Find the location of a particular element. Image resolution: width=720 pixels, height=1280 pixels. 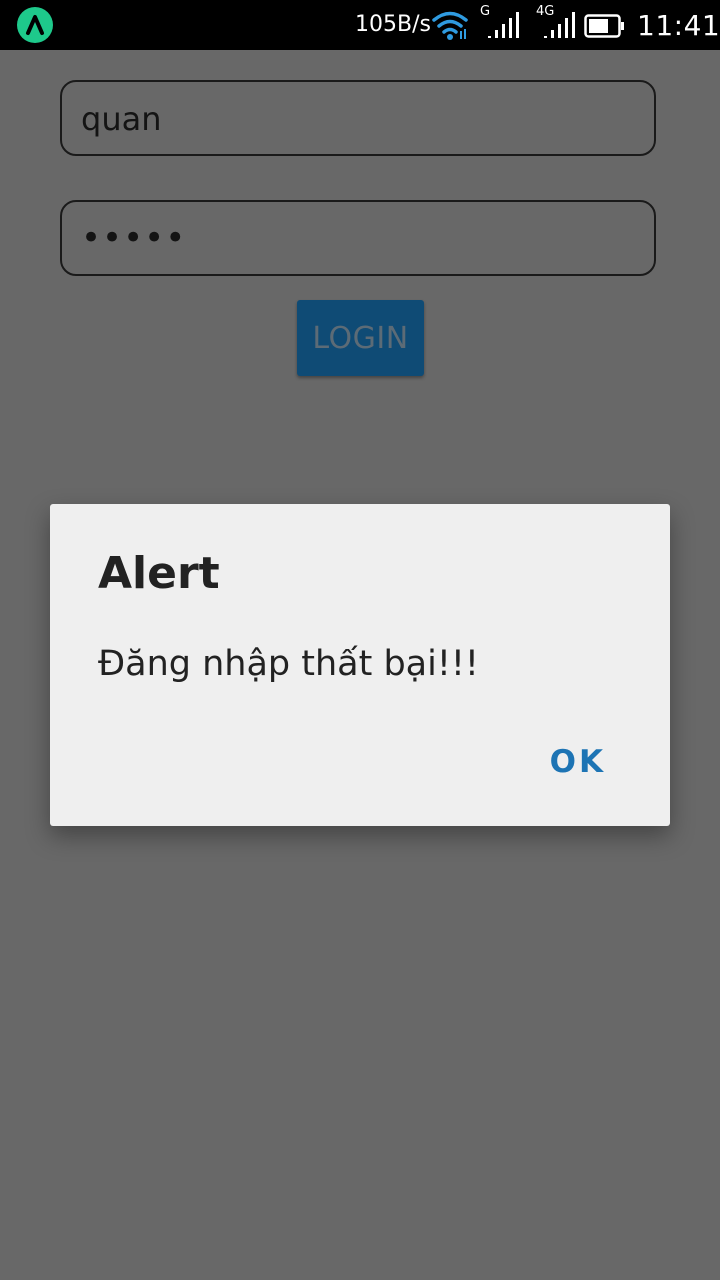

ok-button: OK is located at coordinates (578, 762).